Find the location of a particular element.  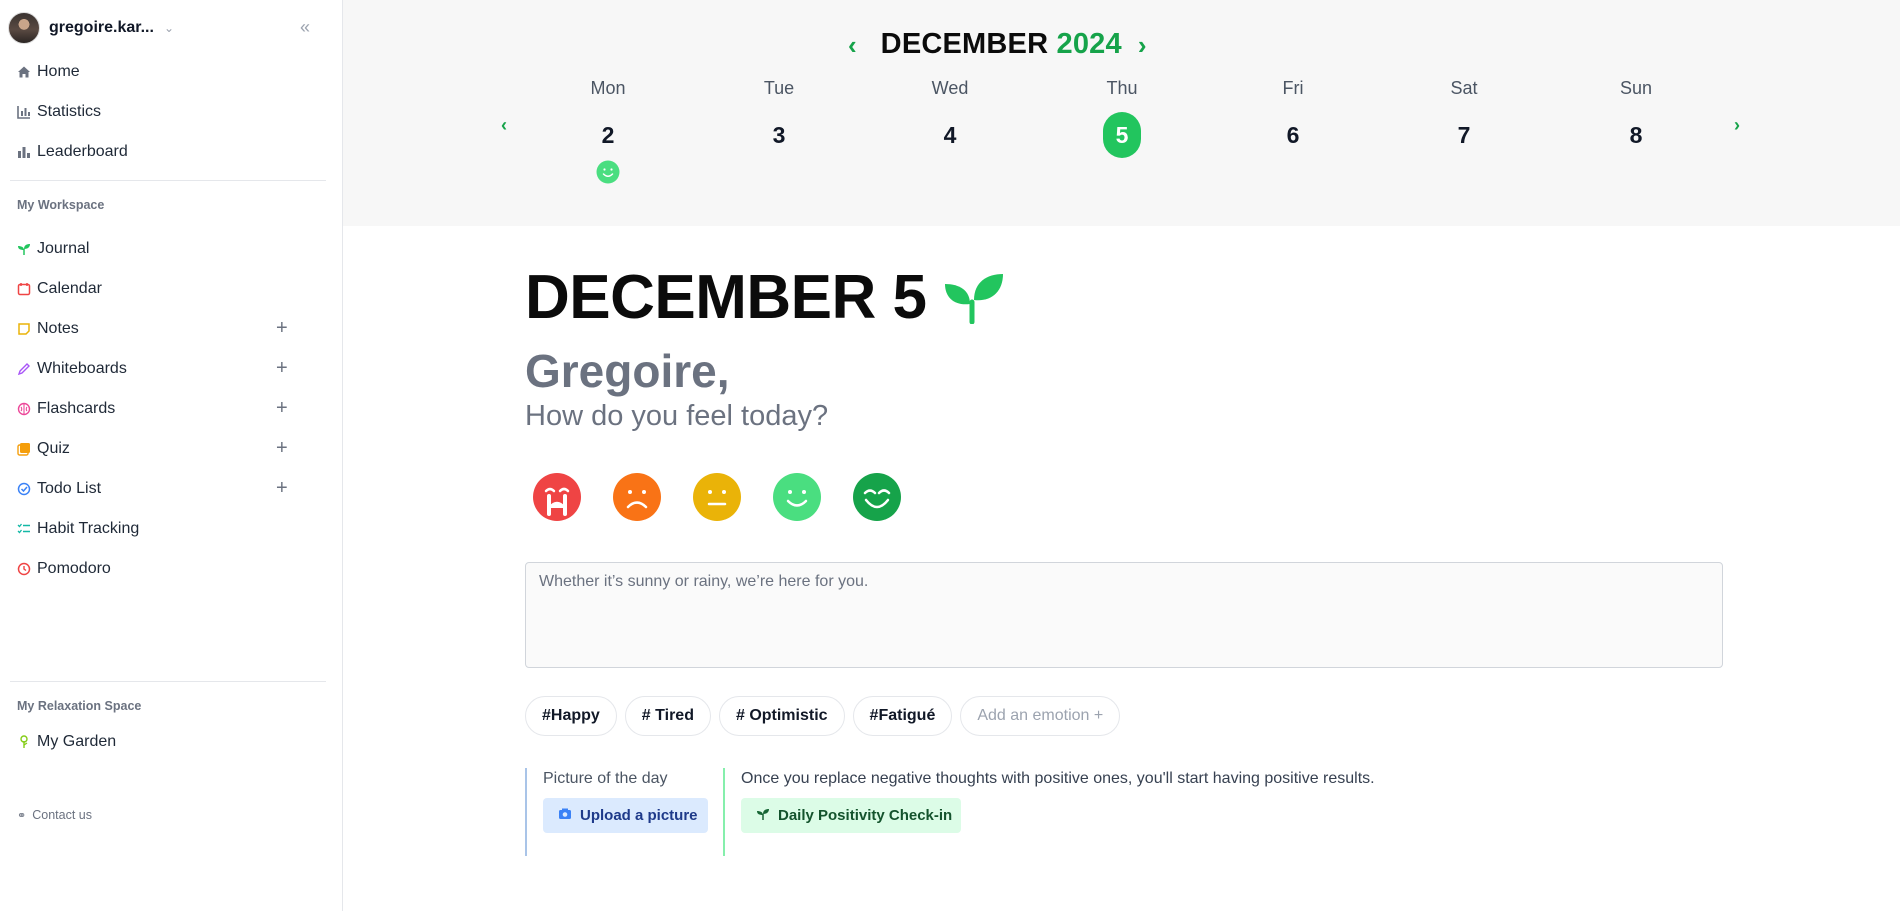

clock-icon is located at coordinates (24, 569).